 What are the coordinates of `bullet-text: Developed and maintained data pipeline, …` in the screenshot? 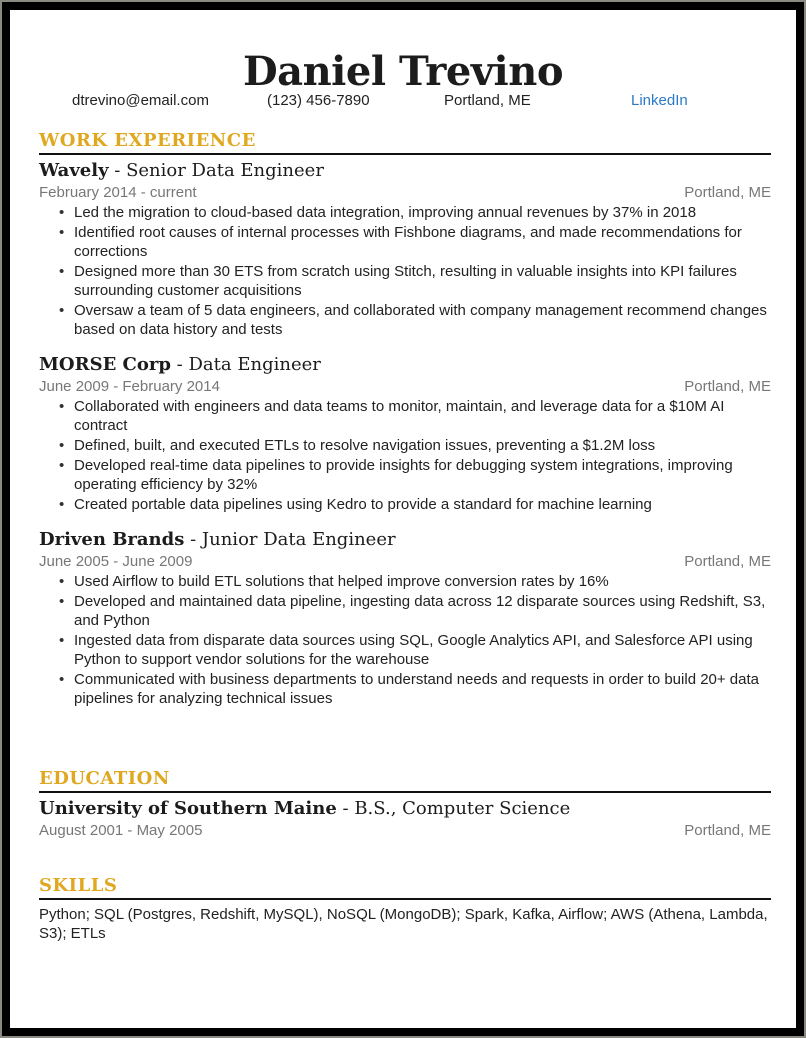 It's located at (420, 611).